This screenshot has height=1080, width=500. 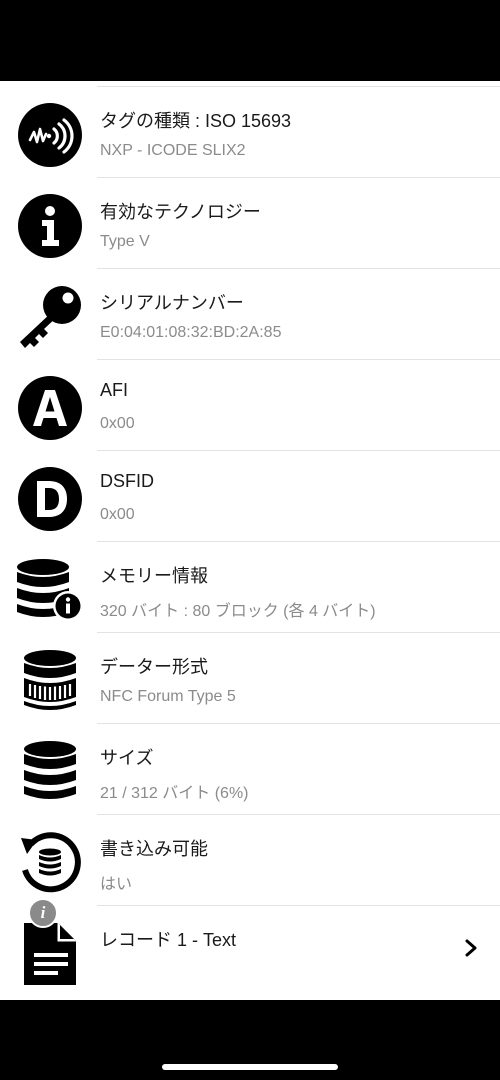 I want to click on item-title: 有効なテクノロジー, so click(x=180, y=212).